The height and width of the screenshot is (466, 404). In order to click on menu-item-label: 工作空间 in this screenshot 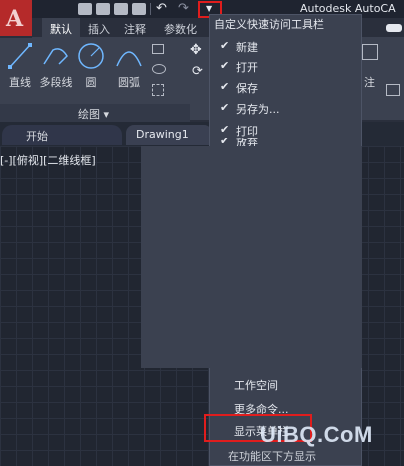, I will do `click(256, 385)`.